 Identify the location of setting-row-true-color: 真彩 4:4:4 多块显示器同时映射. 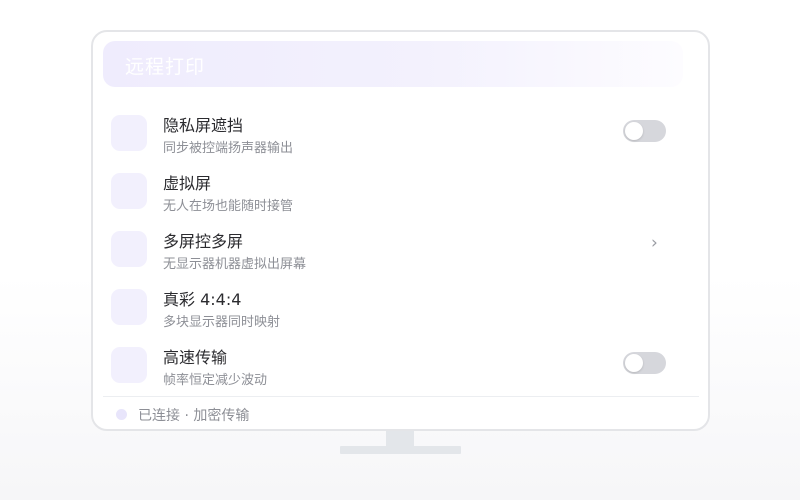
(391, 308).